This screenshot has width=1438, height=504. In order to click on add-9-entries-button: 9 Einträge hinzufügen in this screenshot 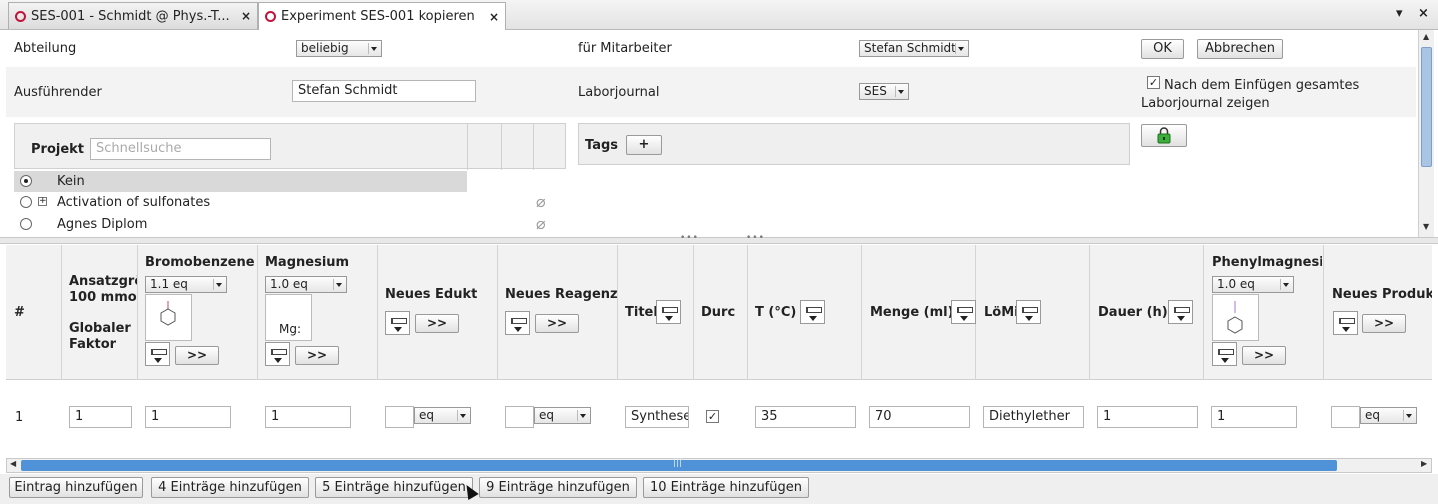, I will do `click(558, 487)`.